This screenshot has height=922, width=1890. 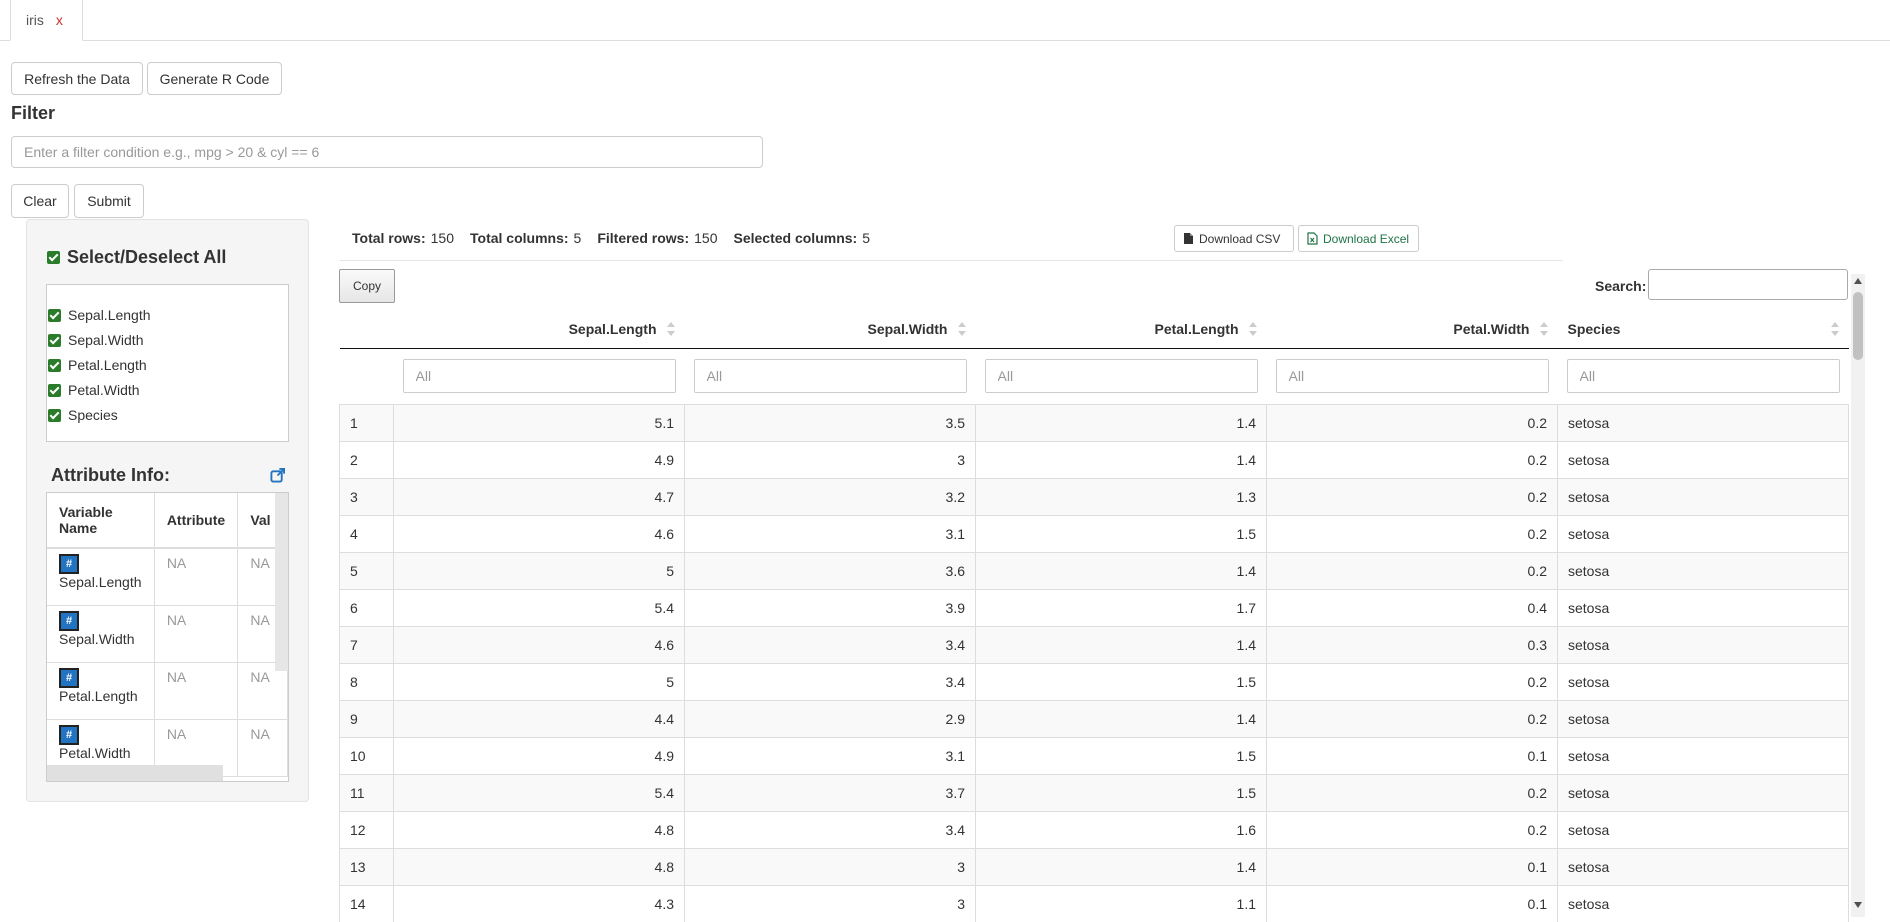 I want to click on table-row: 11 5.4 3.7 1.5 0.2 setosa, so click(x=1094, y=792).